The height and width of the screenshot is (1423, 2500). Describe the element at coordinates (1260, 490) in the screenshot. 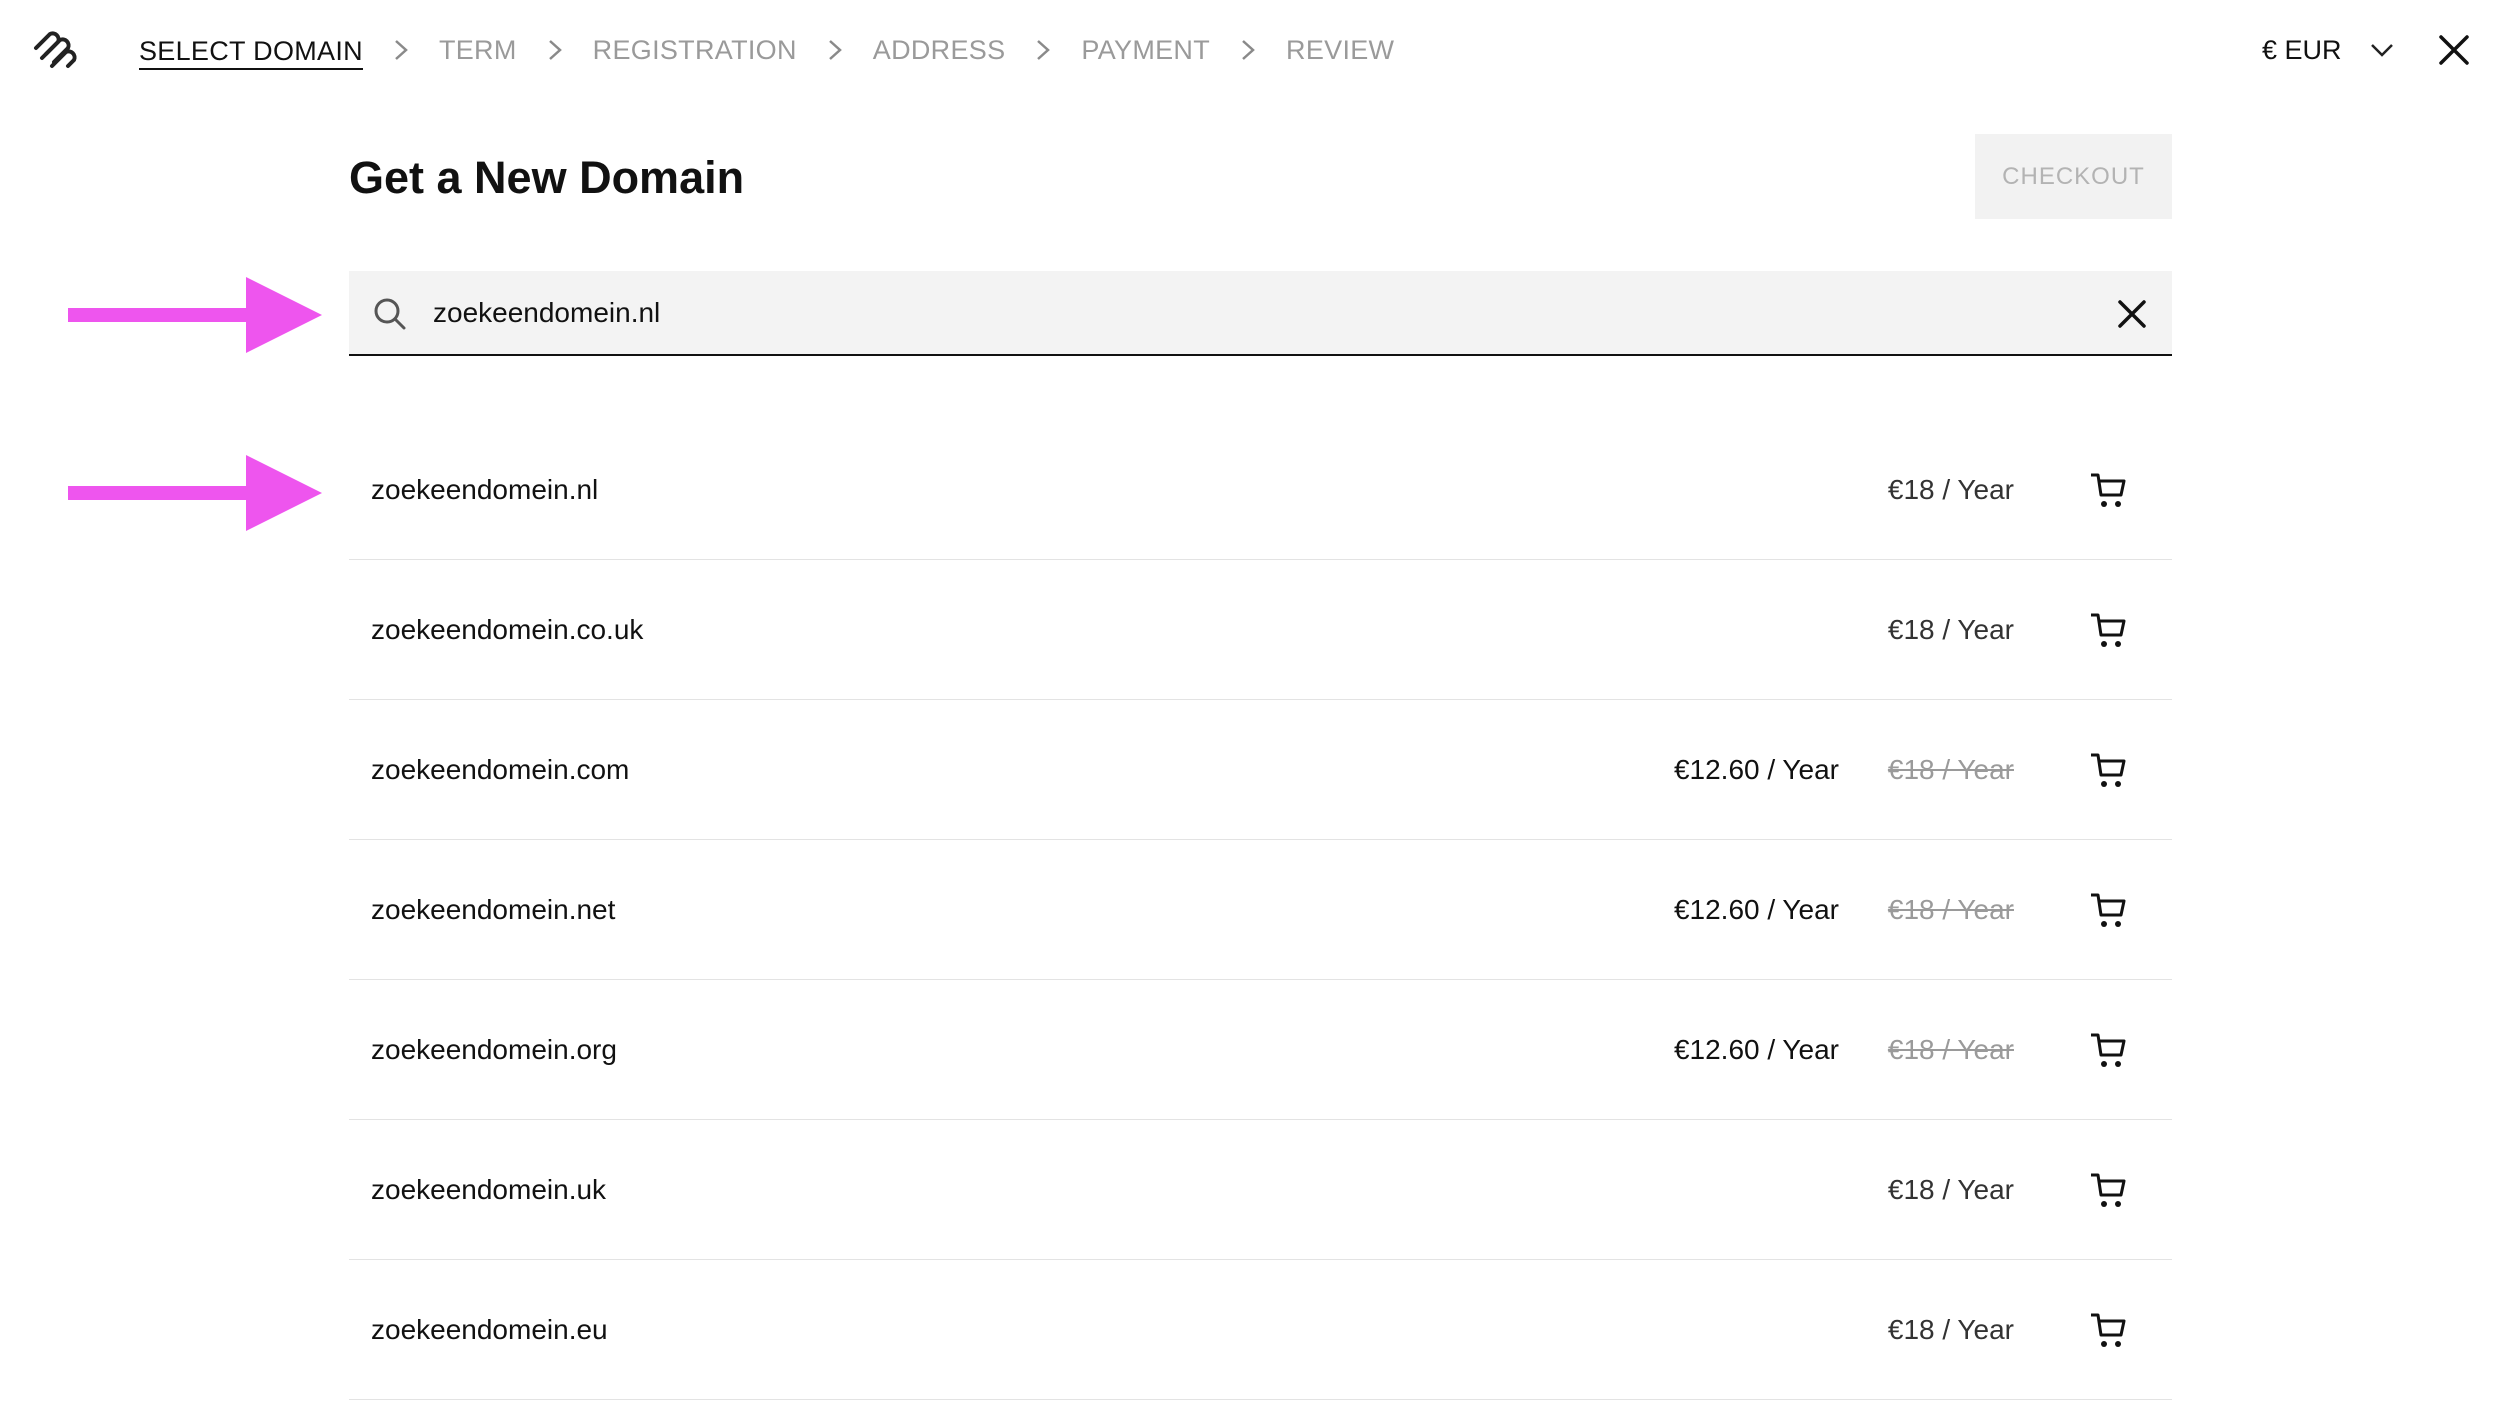

I see `domain-result-row: zoekeendomein.nl €18 / Year` at that location.